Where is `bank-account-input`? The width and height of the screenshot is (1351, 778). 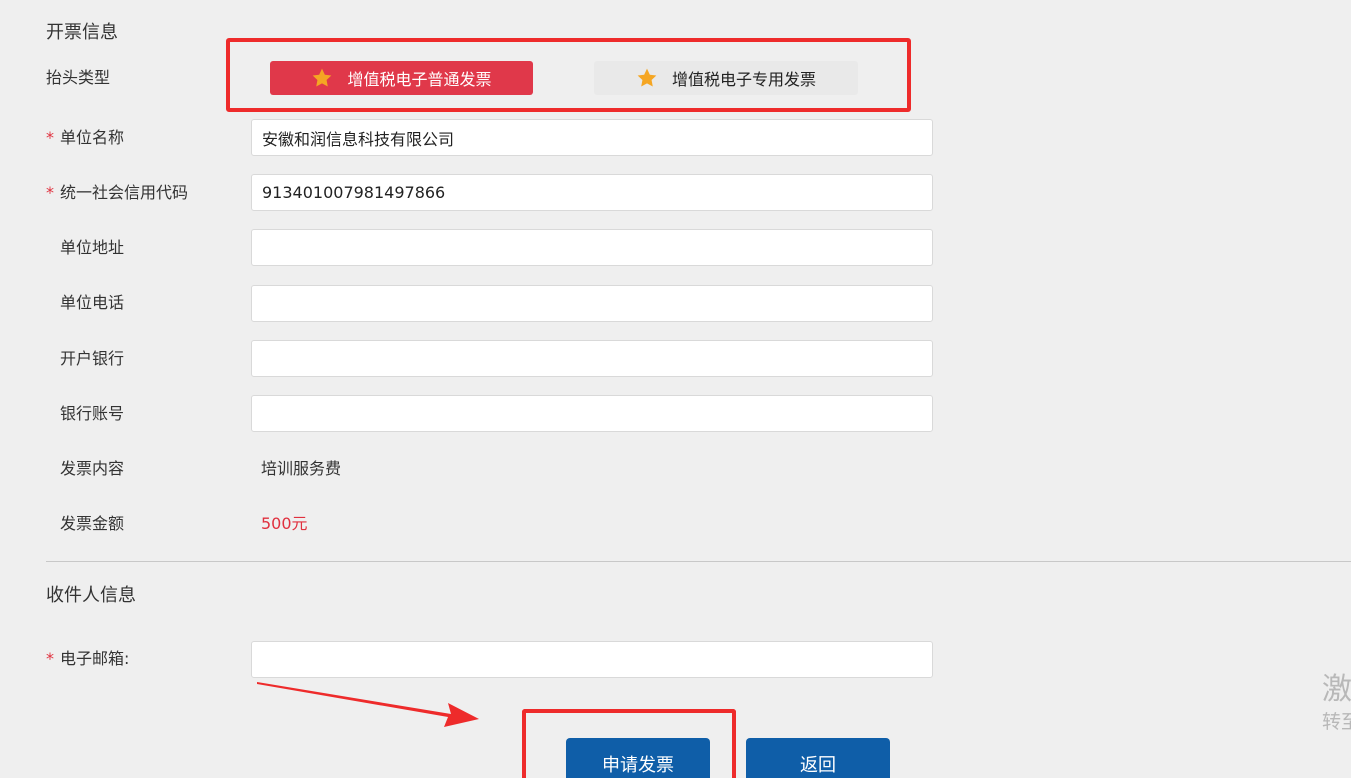 bank-account-input is located at coordinates (592, 413).